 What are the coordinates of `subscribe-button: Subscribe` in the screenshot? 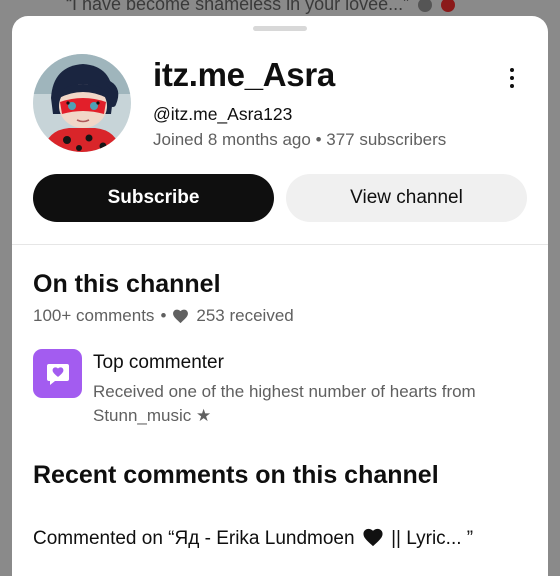 It's located at (153, 198).